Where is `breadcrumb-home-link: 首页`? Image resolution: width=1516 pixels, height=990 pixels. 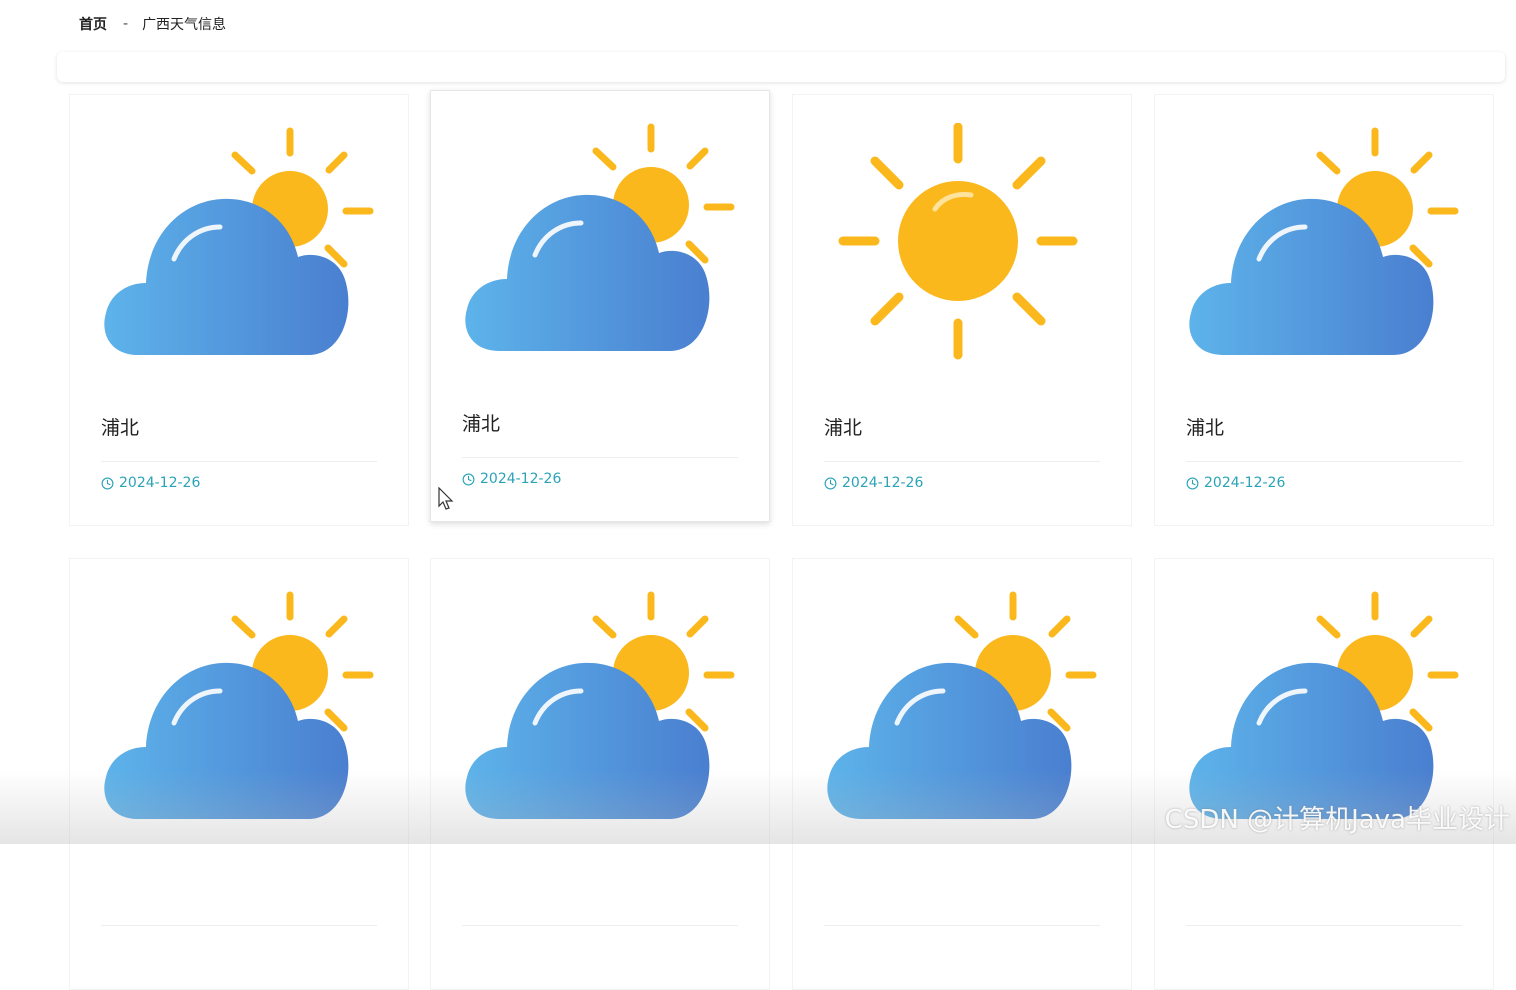
breadcrumb-home-link: 首页 is located at coordinates (93, 24).